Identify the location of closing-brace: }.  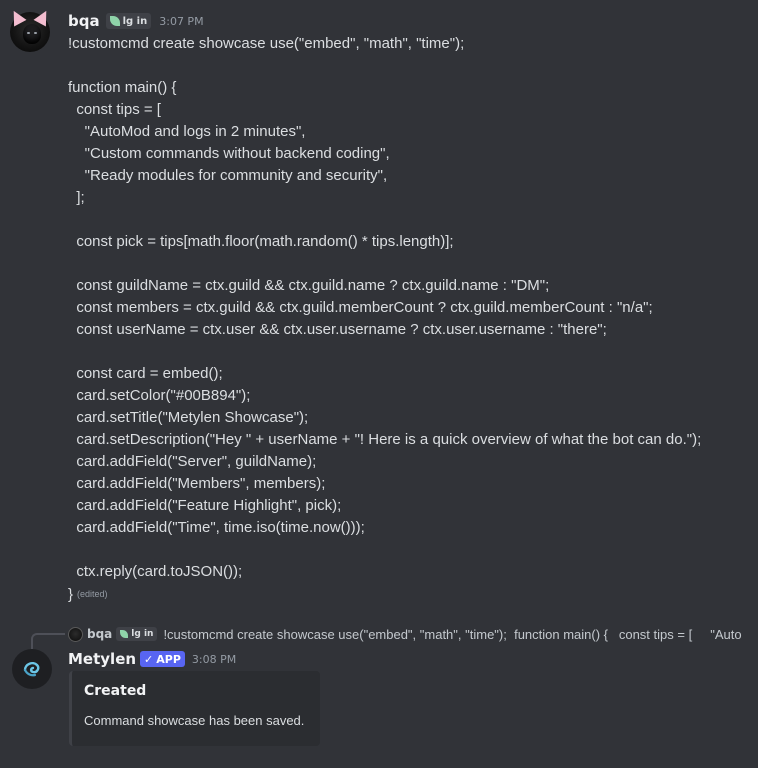
(71, 594).